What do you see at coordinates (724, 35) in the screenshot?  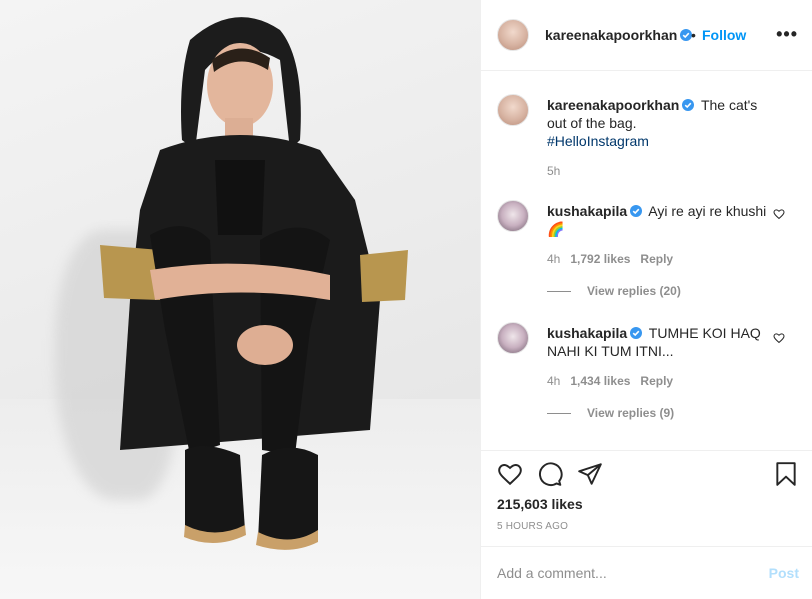 I see `follow-button: Follow` at bounding box center [724, 35].